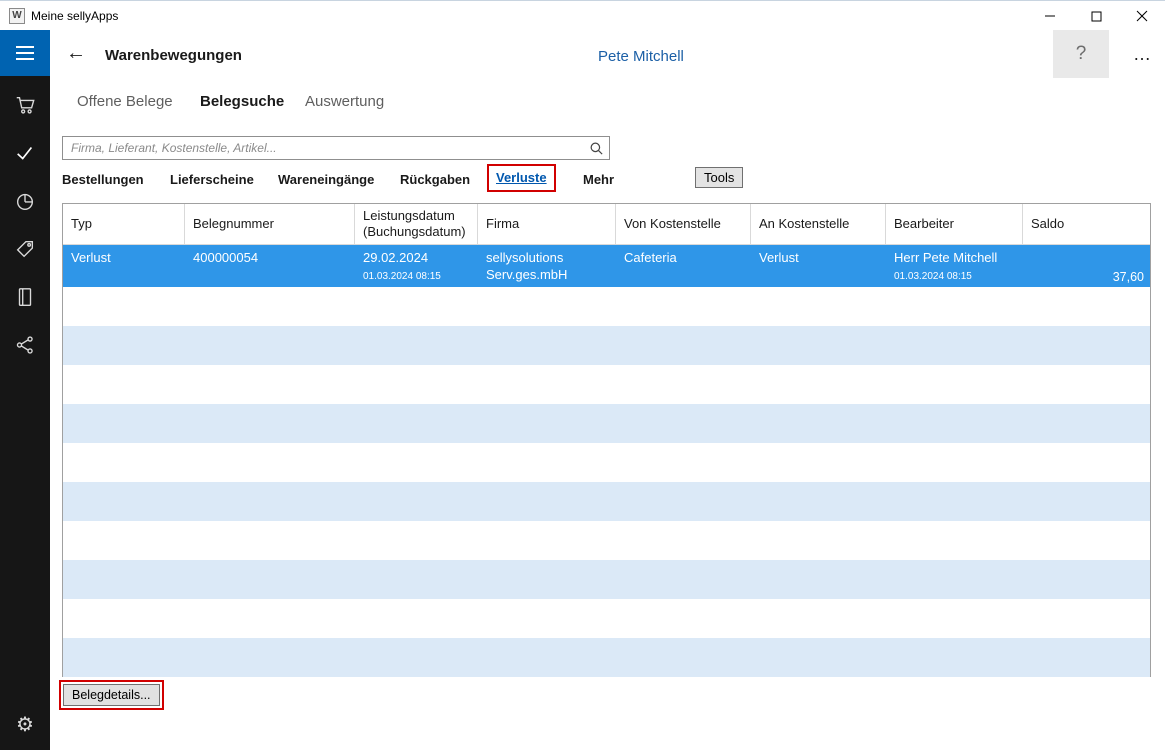  Describe the element at coordinates (242, 101) in the screenshot. I see `tab-belegsuche: Belegsuche` at that location.